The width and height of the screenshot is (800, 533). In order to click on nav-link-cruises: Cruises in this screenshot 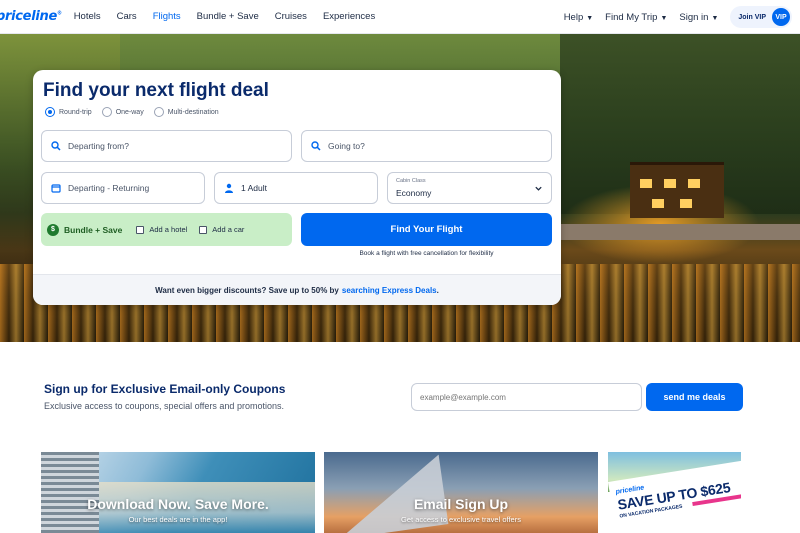, I will do `click(291, 16)`.